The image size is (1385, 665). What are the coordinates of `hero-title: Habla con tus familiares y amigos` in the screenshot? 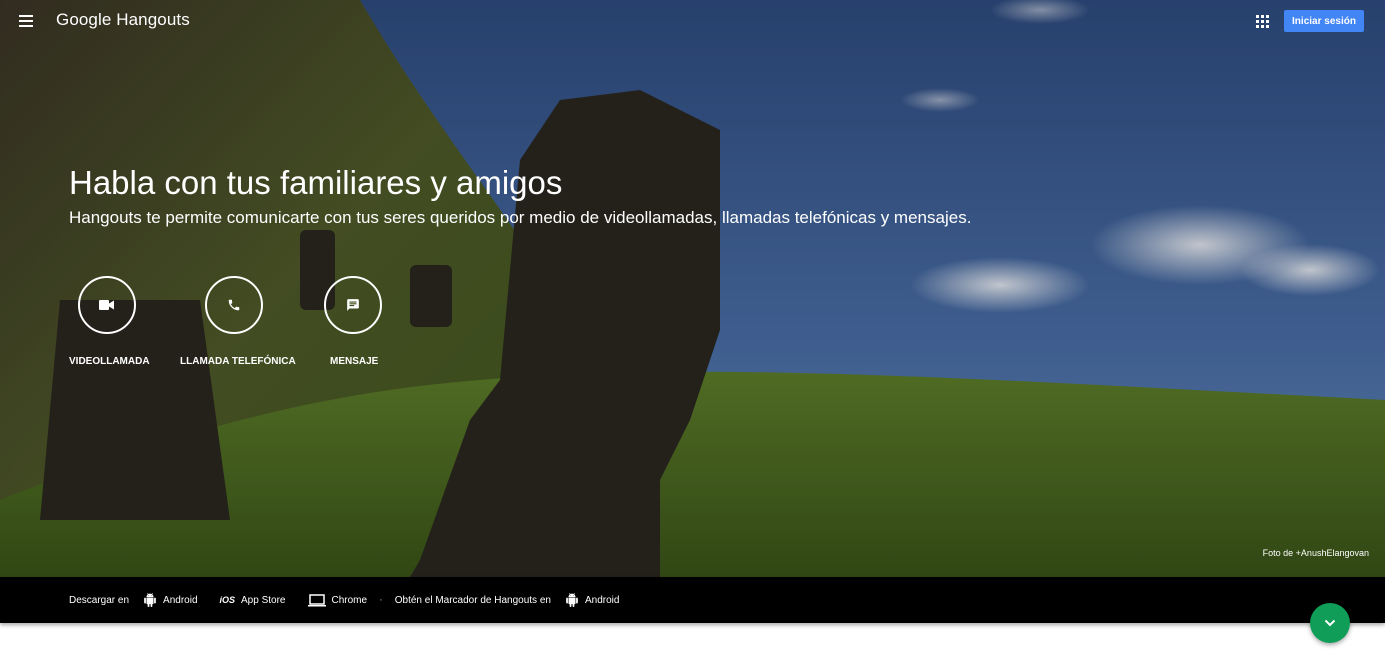 It's located at (316, 182).